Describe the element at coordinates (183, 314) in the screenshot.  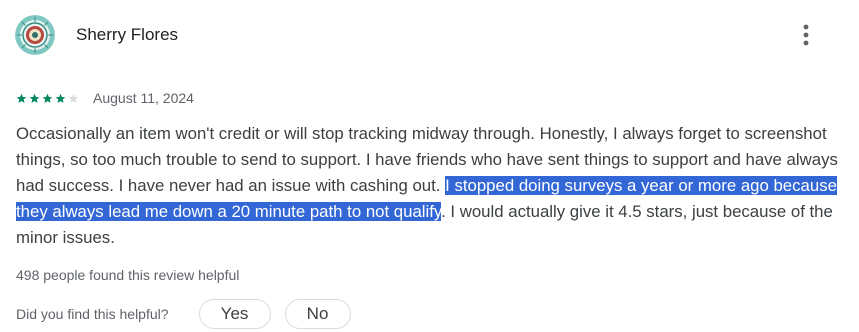
I see `helpful-feedback: Did you find this helpful? Yes No` at that location.